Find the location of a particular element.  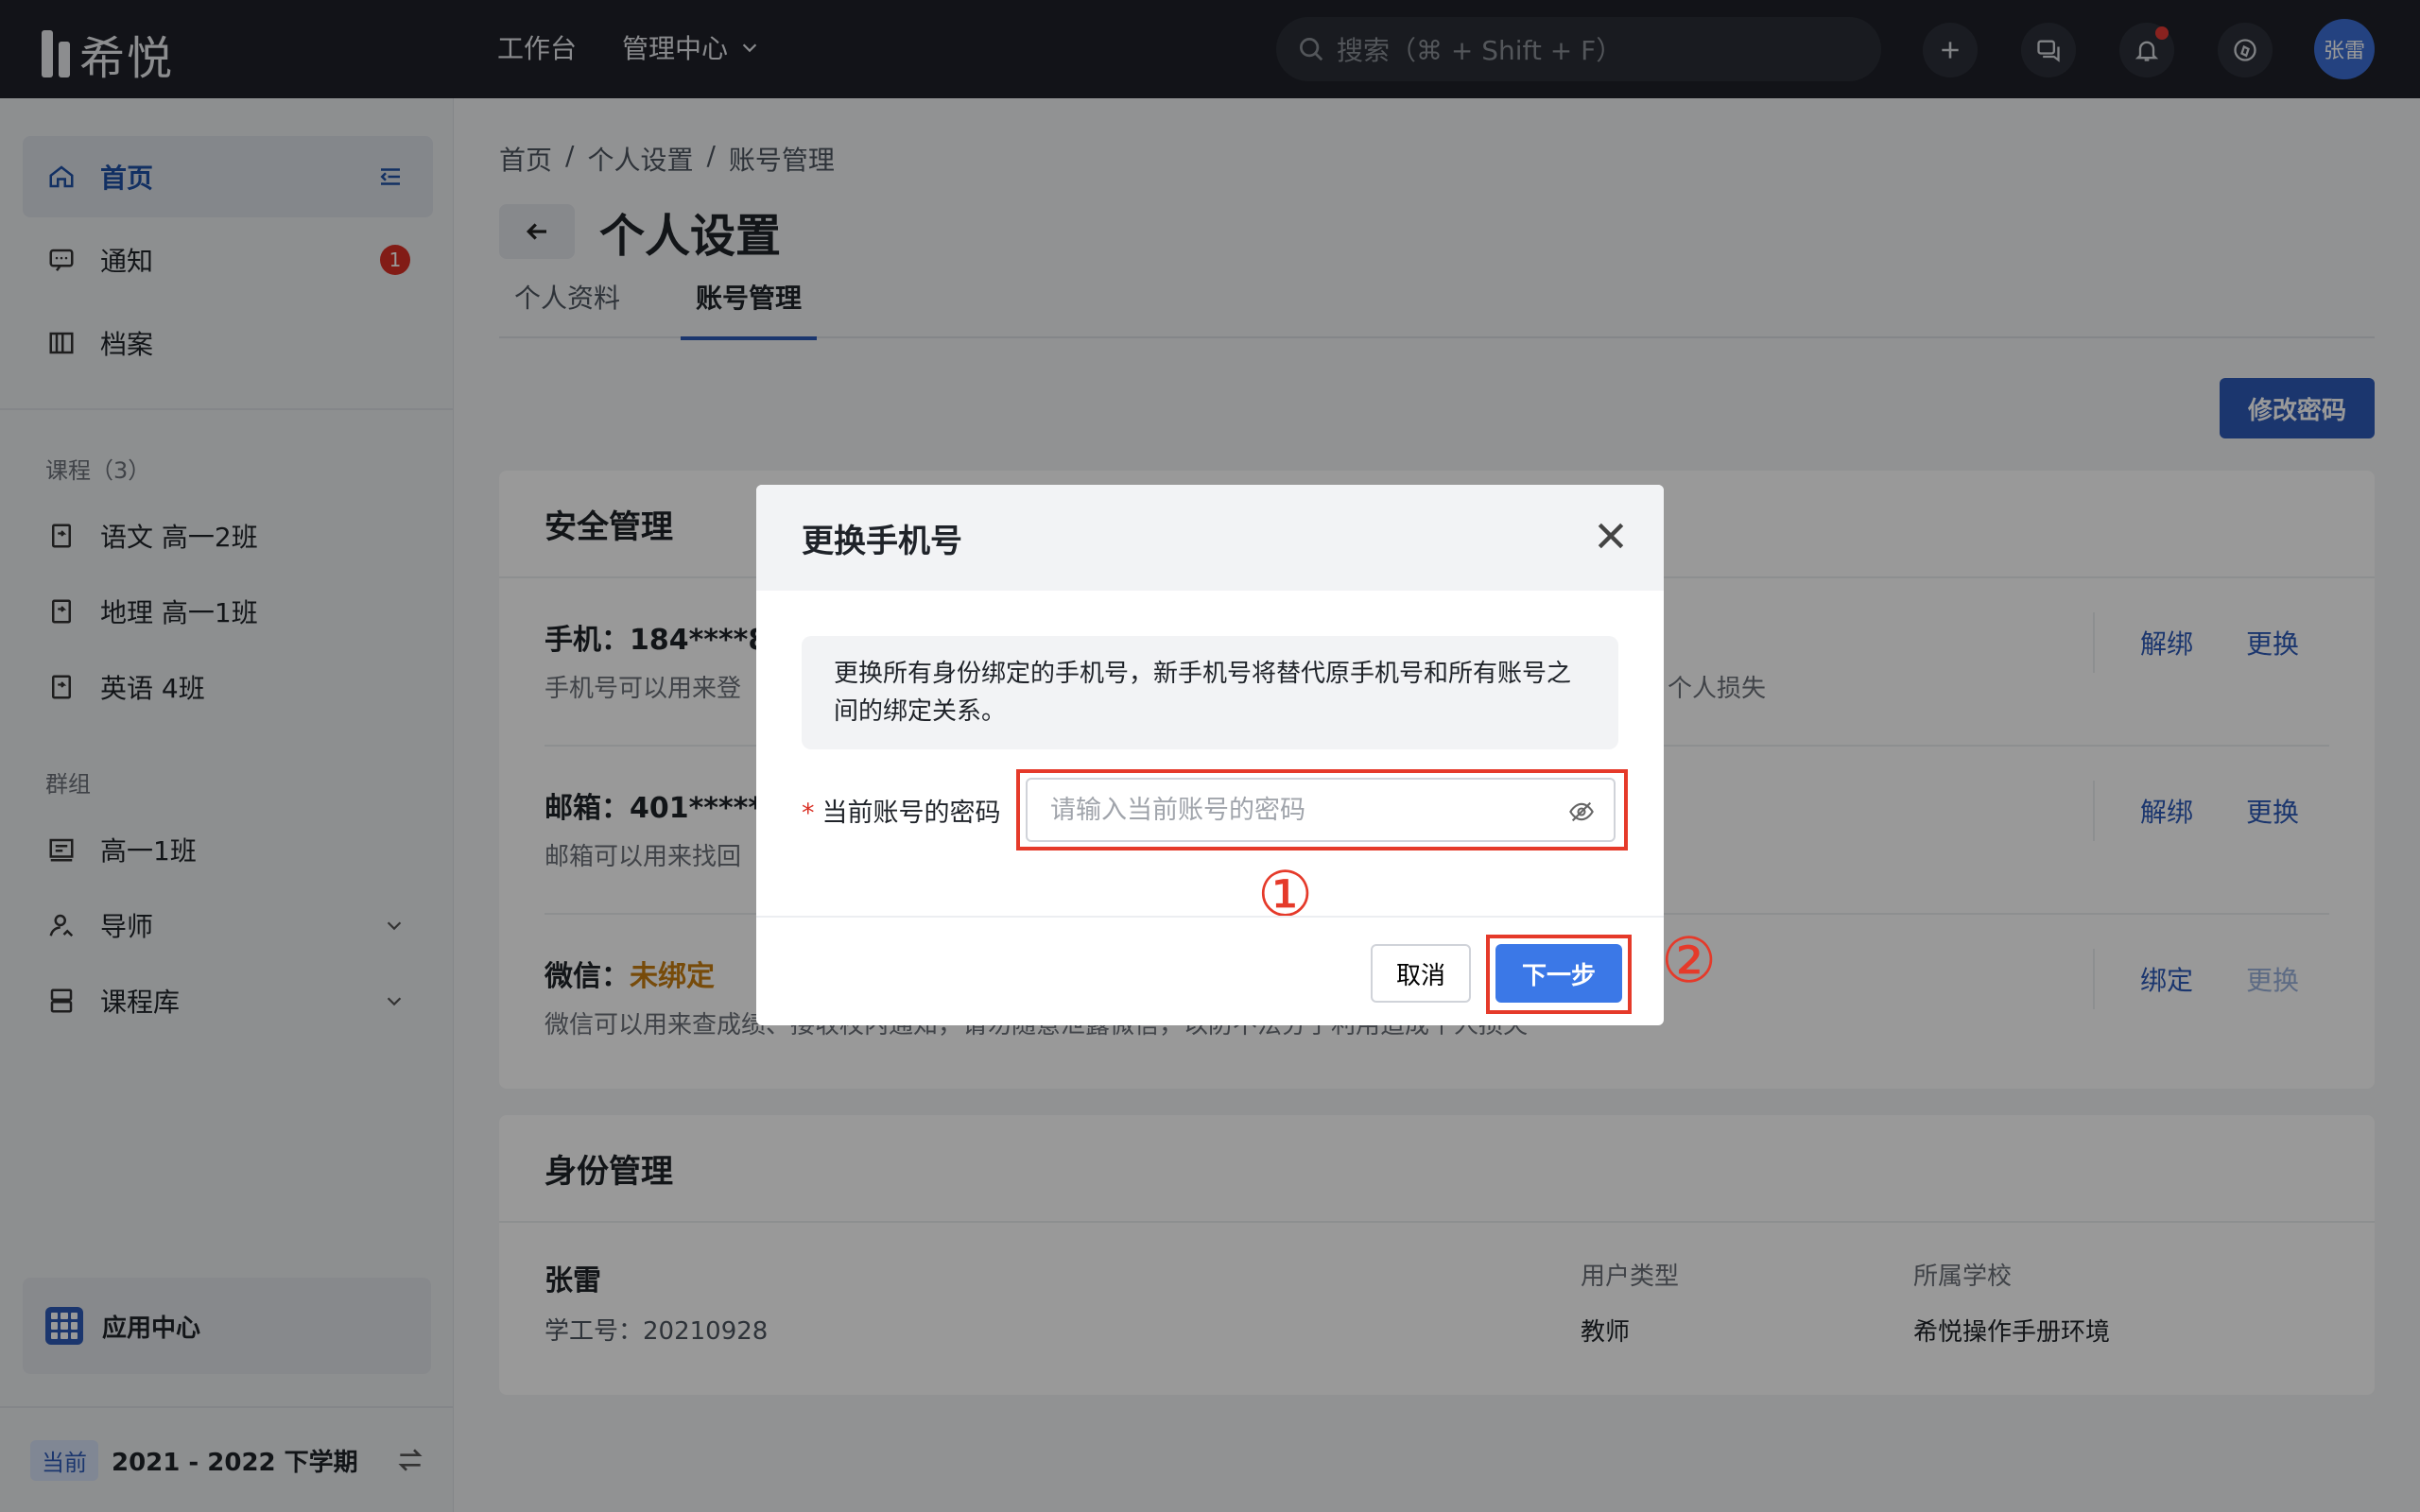

required-asterisk: * is located at coordinates (808, 813).